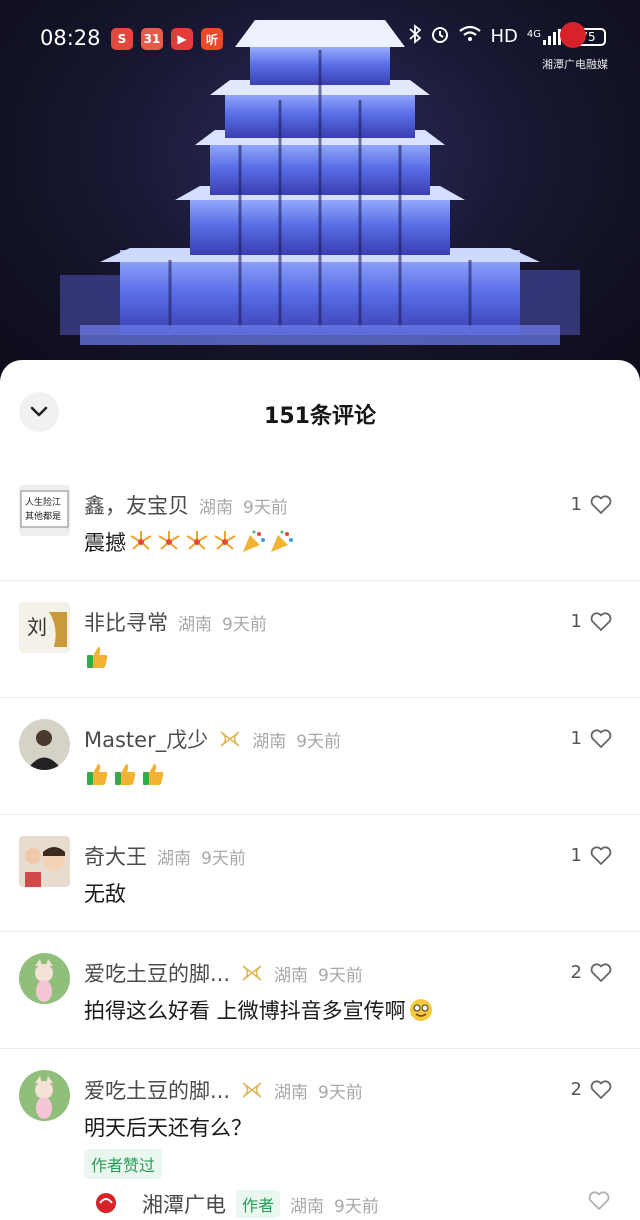 The height and width of the screenshot is (1220, 640). What do you see at coordinates (320, 40) in the screenshot?
I see `status-bar: 08:28 S 31 ▶ 听 HD 4G 75 湘潭广电融媒` at bounding box center [320, 40].